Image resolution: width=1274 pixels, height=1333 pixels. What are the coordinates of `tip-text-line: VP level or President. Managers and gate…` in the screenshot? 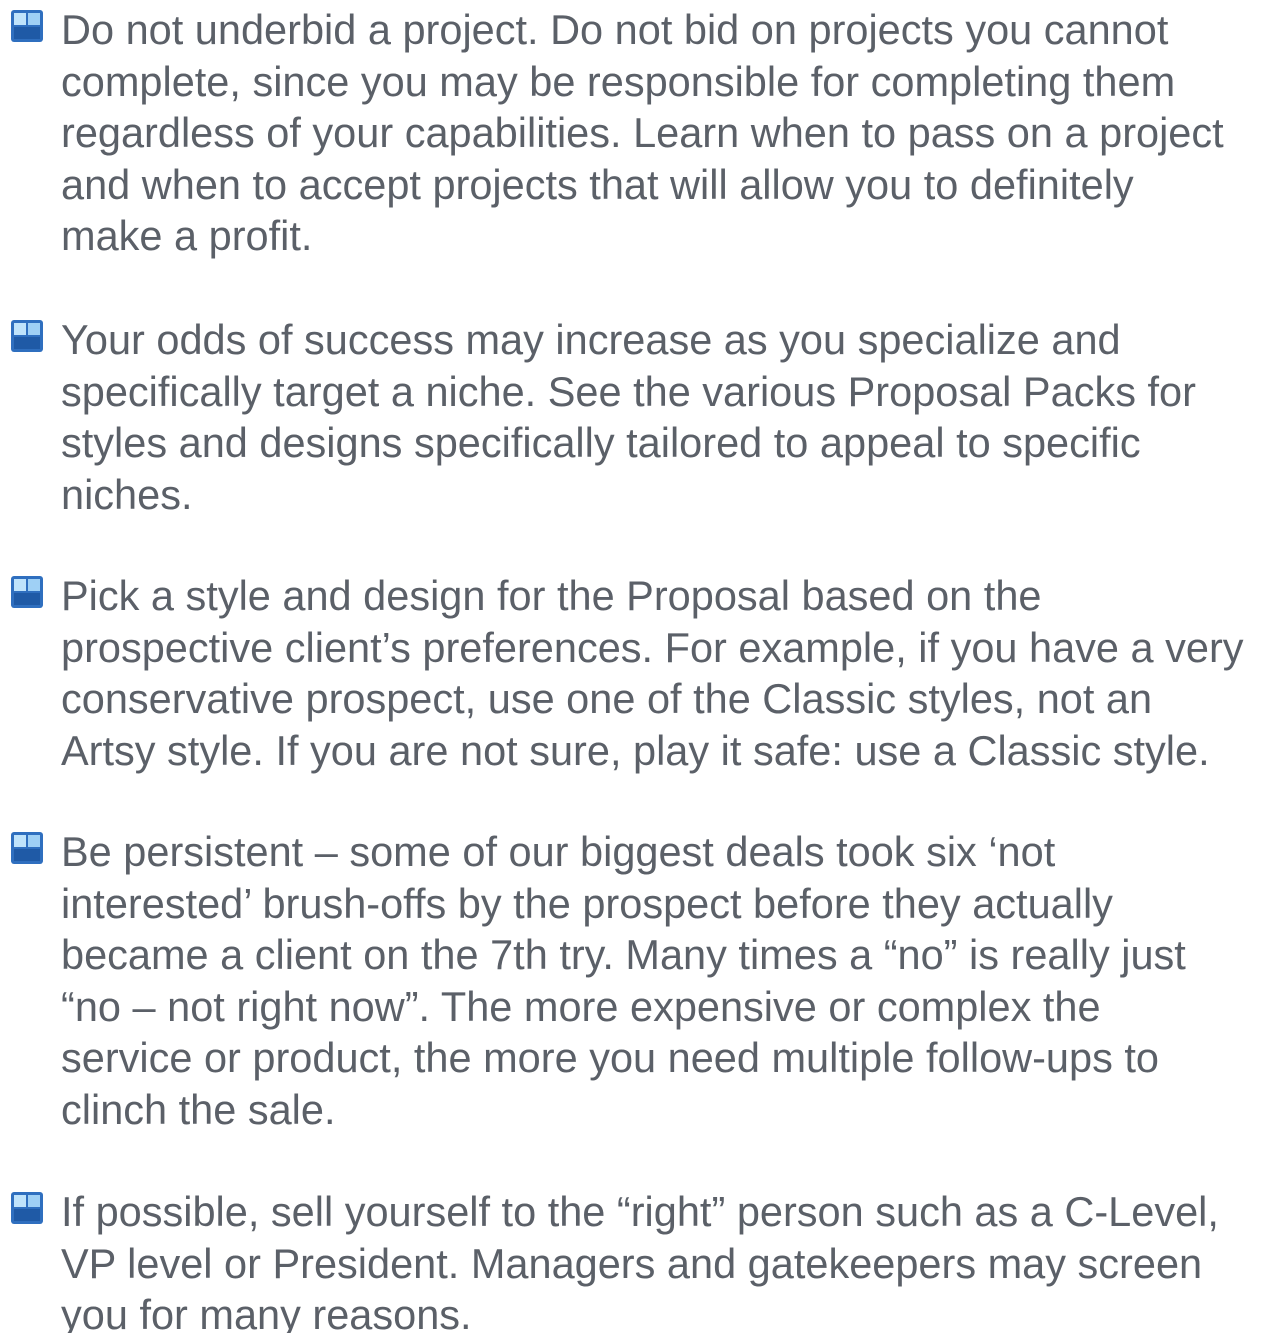 It's located at (632, 1263).